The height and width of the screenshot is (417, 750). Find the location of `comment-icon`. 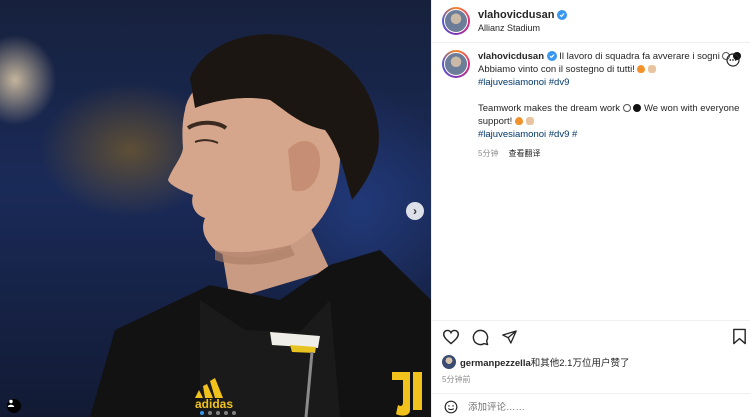

comment-icon is located at coordinates (480, 337).